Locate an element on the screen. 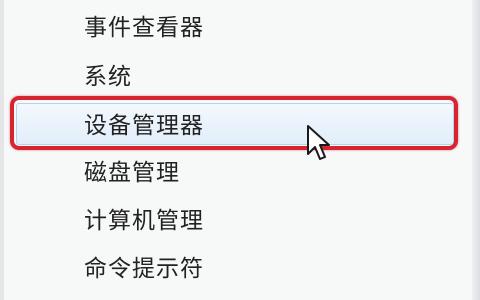 Image resolution: width=480 pixels, height=300 pixels. menu-item-label: 事件查看器 is located at coordinates (144, 28).